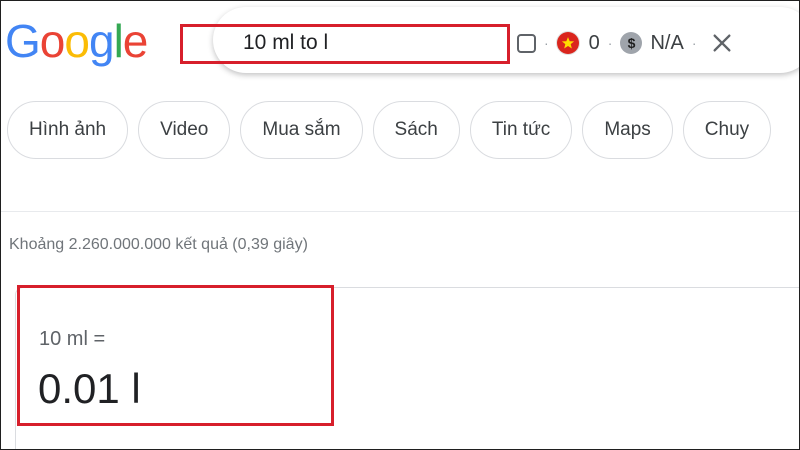 The image size is (800, 450). I want to click on flag-count: 0, so click(594, 42).